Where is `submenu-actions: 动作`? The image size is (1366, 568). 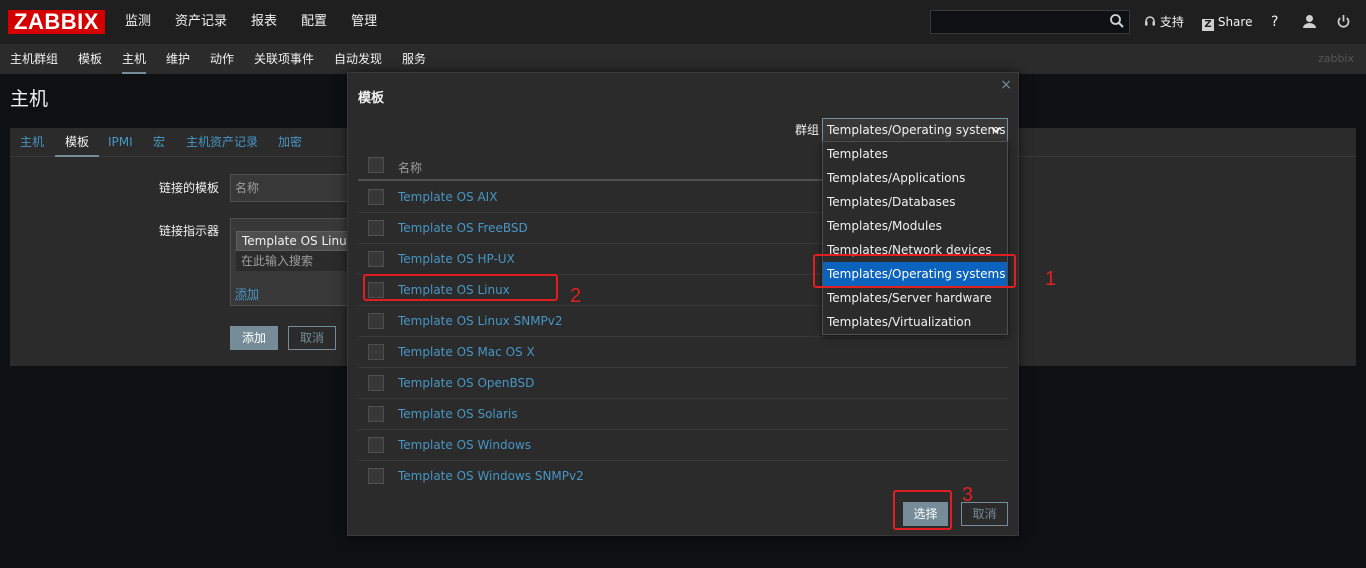 submenu-actions: 动作 is located at coordinates (222, 59).